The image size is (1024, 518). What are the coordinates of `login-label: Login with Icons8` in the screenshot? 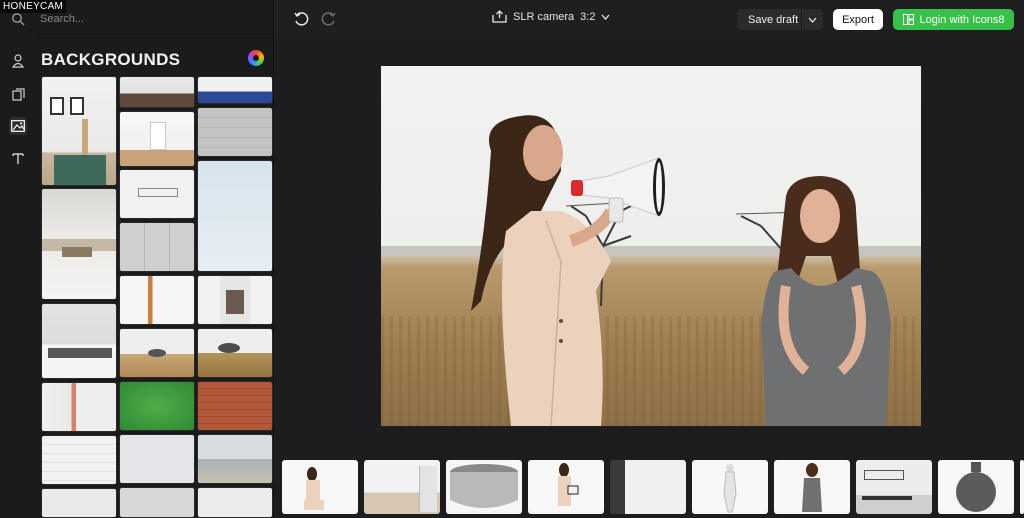 It's located at (962, 19).